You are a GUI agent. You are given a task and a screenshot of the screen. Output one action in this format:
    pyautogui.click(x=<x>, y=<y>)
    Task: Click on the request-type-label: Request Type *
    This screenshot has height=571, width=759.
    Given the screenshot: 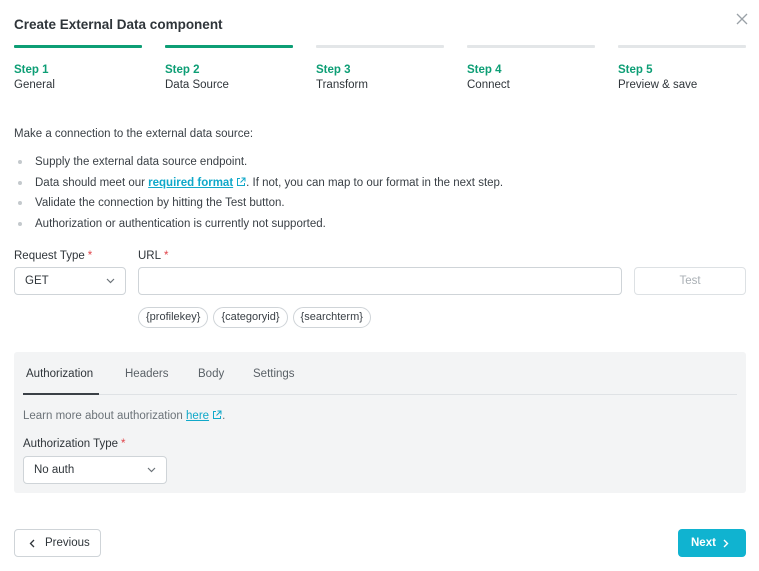 What is the action you would take?
    pyautogui.click(x=53, y=256)
    